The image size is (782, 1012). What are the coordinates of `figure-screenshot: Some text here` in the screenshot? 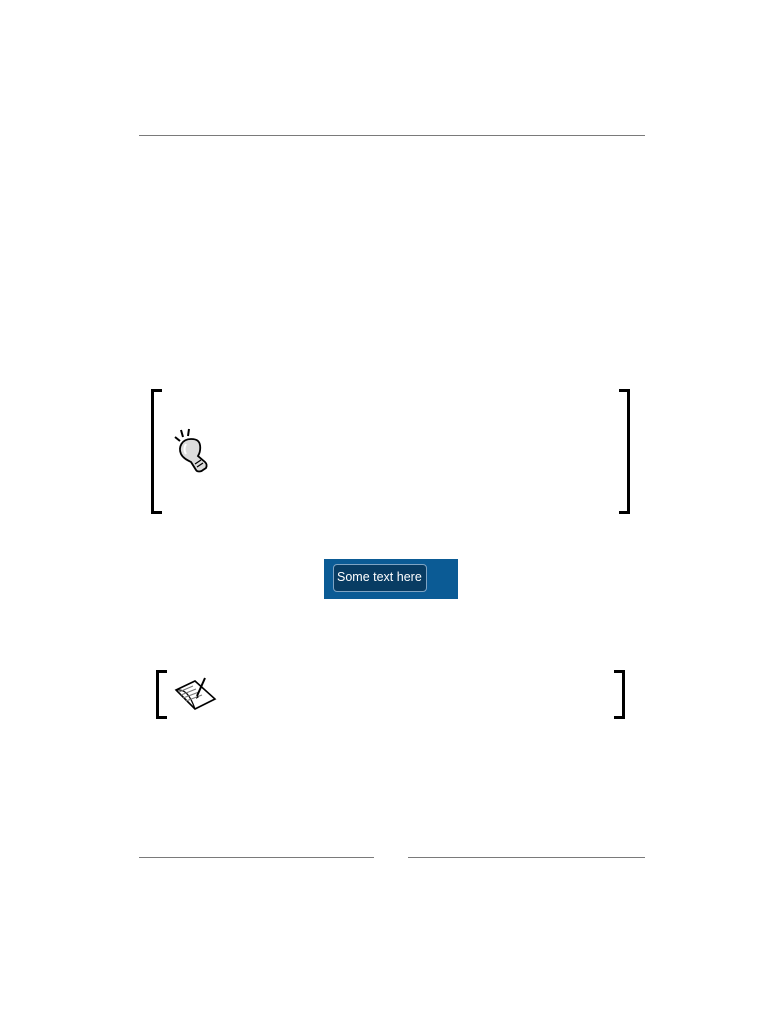 It's located at (391, 579).